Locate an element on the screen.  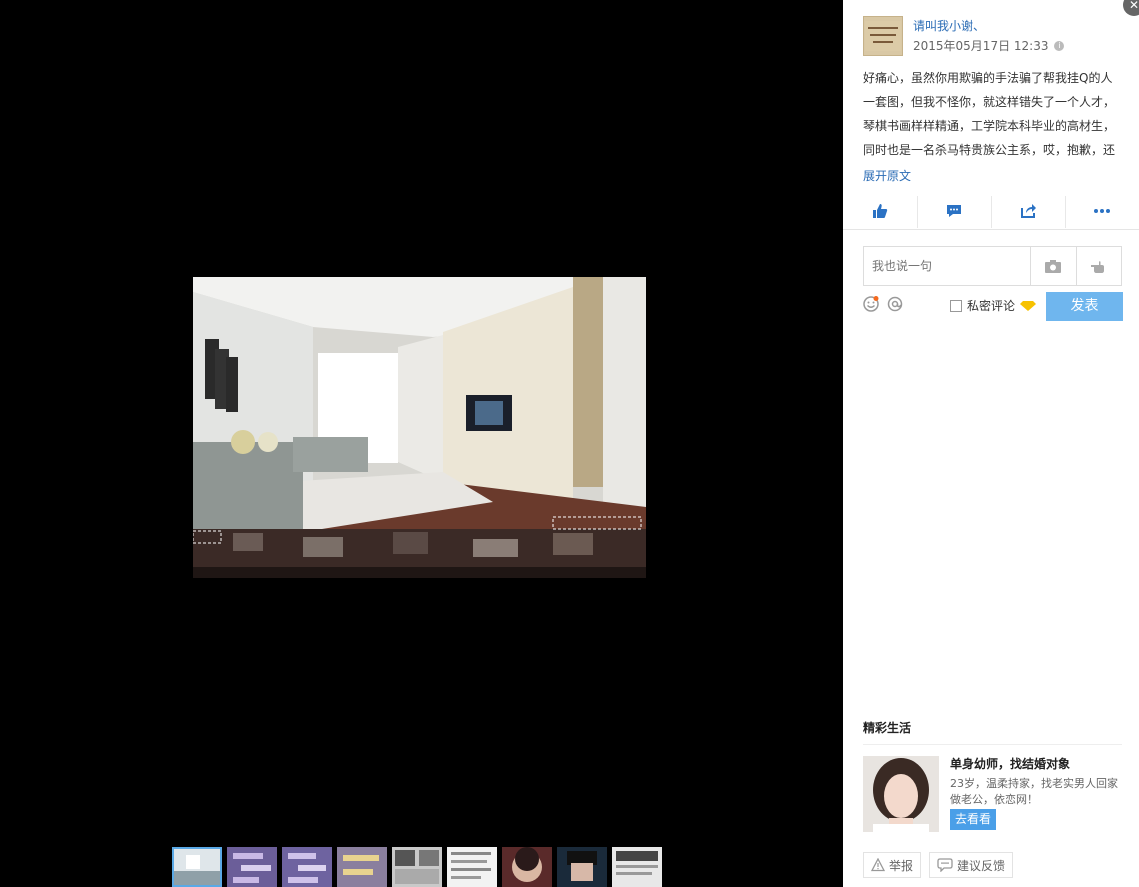
recommend-ad: 单身幼师，找结婚对象 23岁，温柔持家，找老实男人回家做老公，依恋网！ 去看看 is located at coordinates (993, 794).